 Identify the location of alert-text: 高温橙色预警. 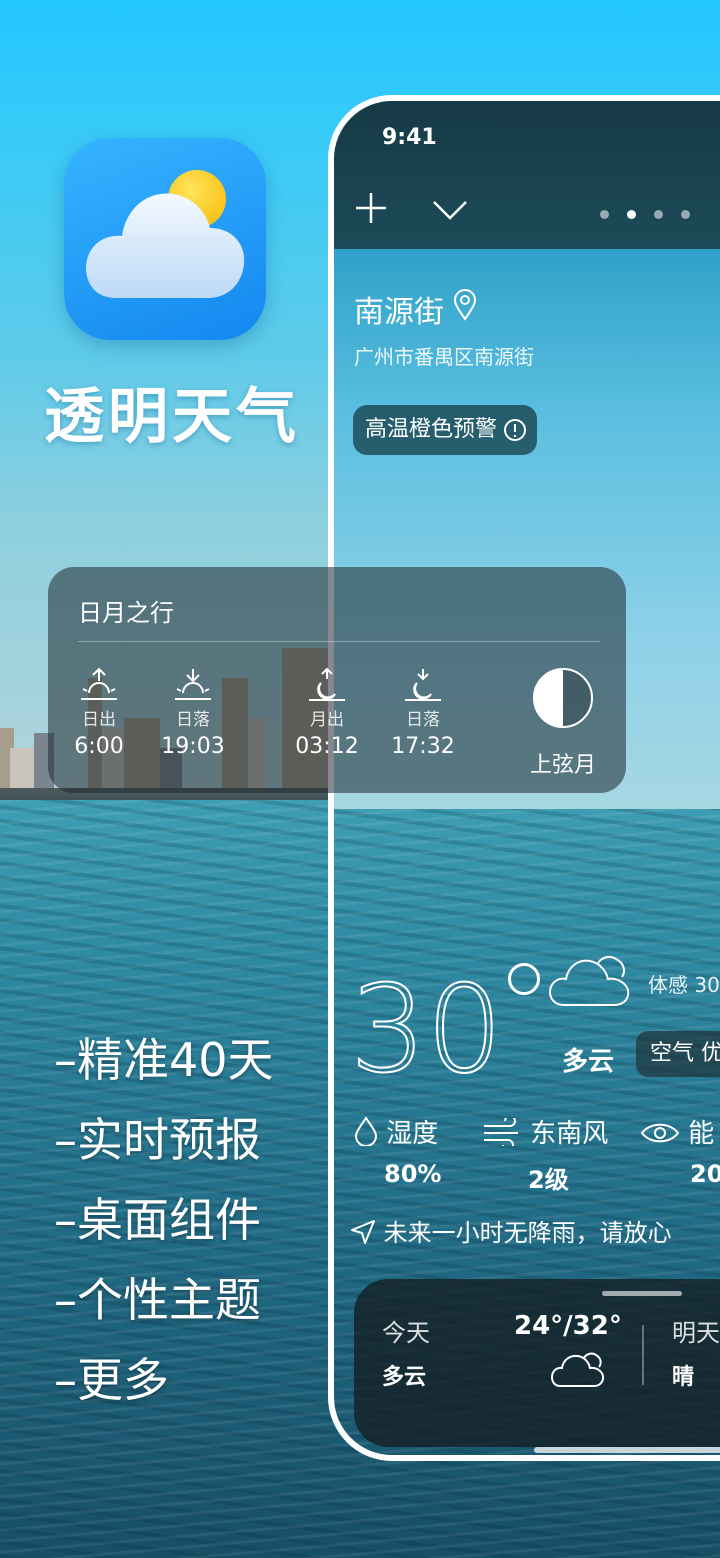
(431, 429).